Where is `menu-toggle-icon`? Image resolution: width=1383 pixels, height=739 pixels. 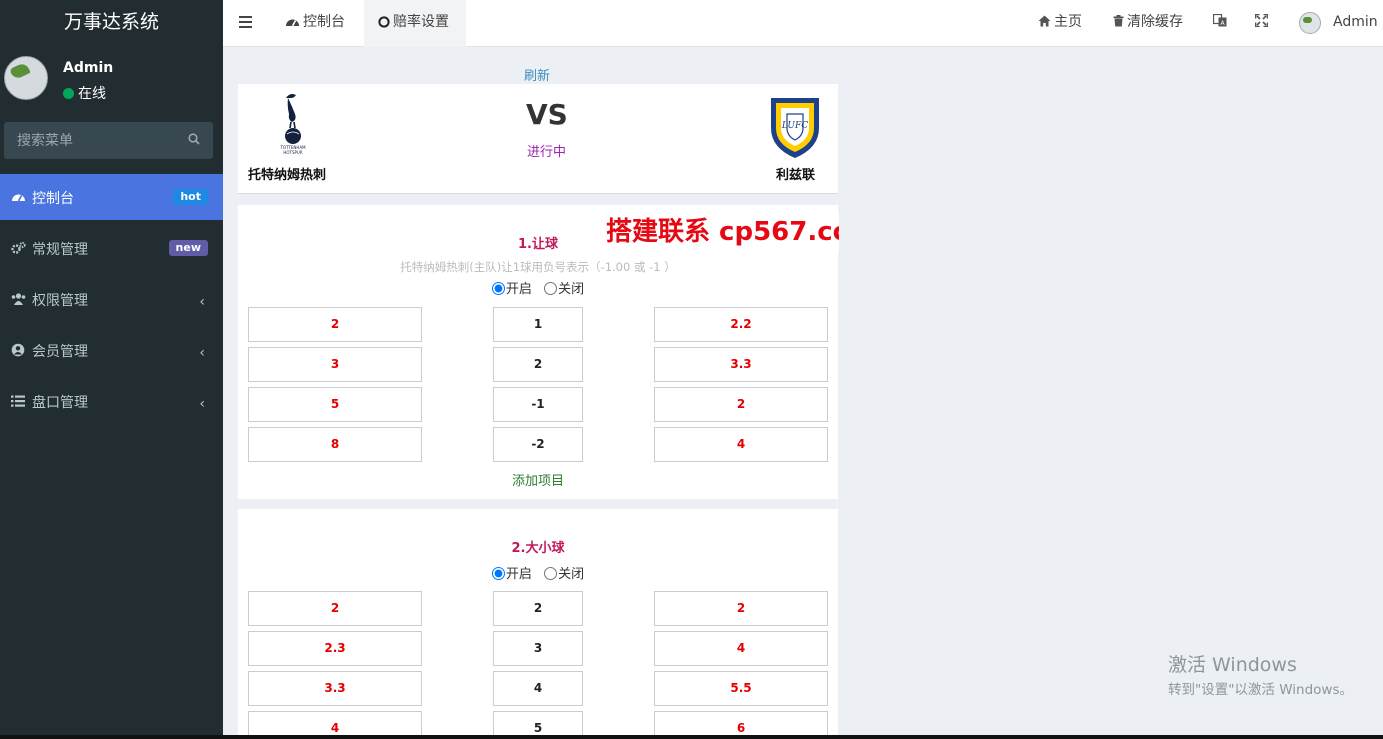 menu-toggle-icon is located at coordinates (245, 22).